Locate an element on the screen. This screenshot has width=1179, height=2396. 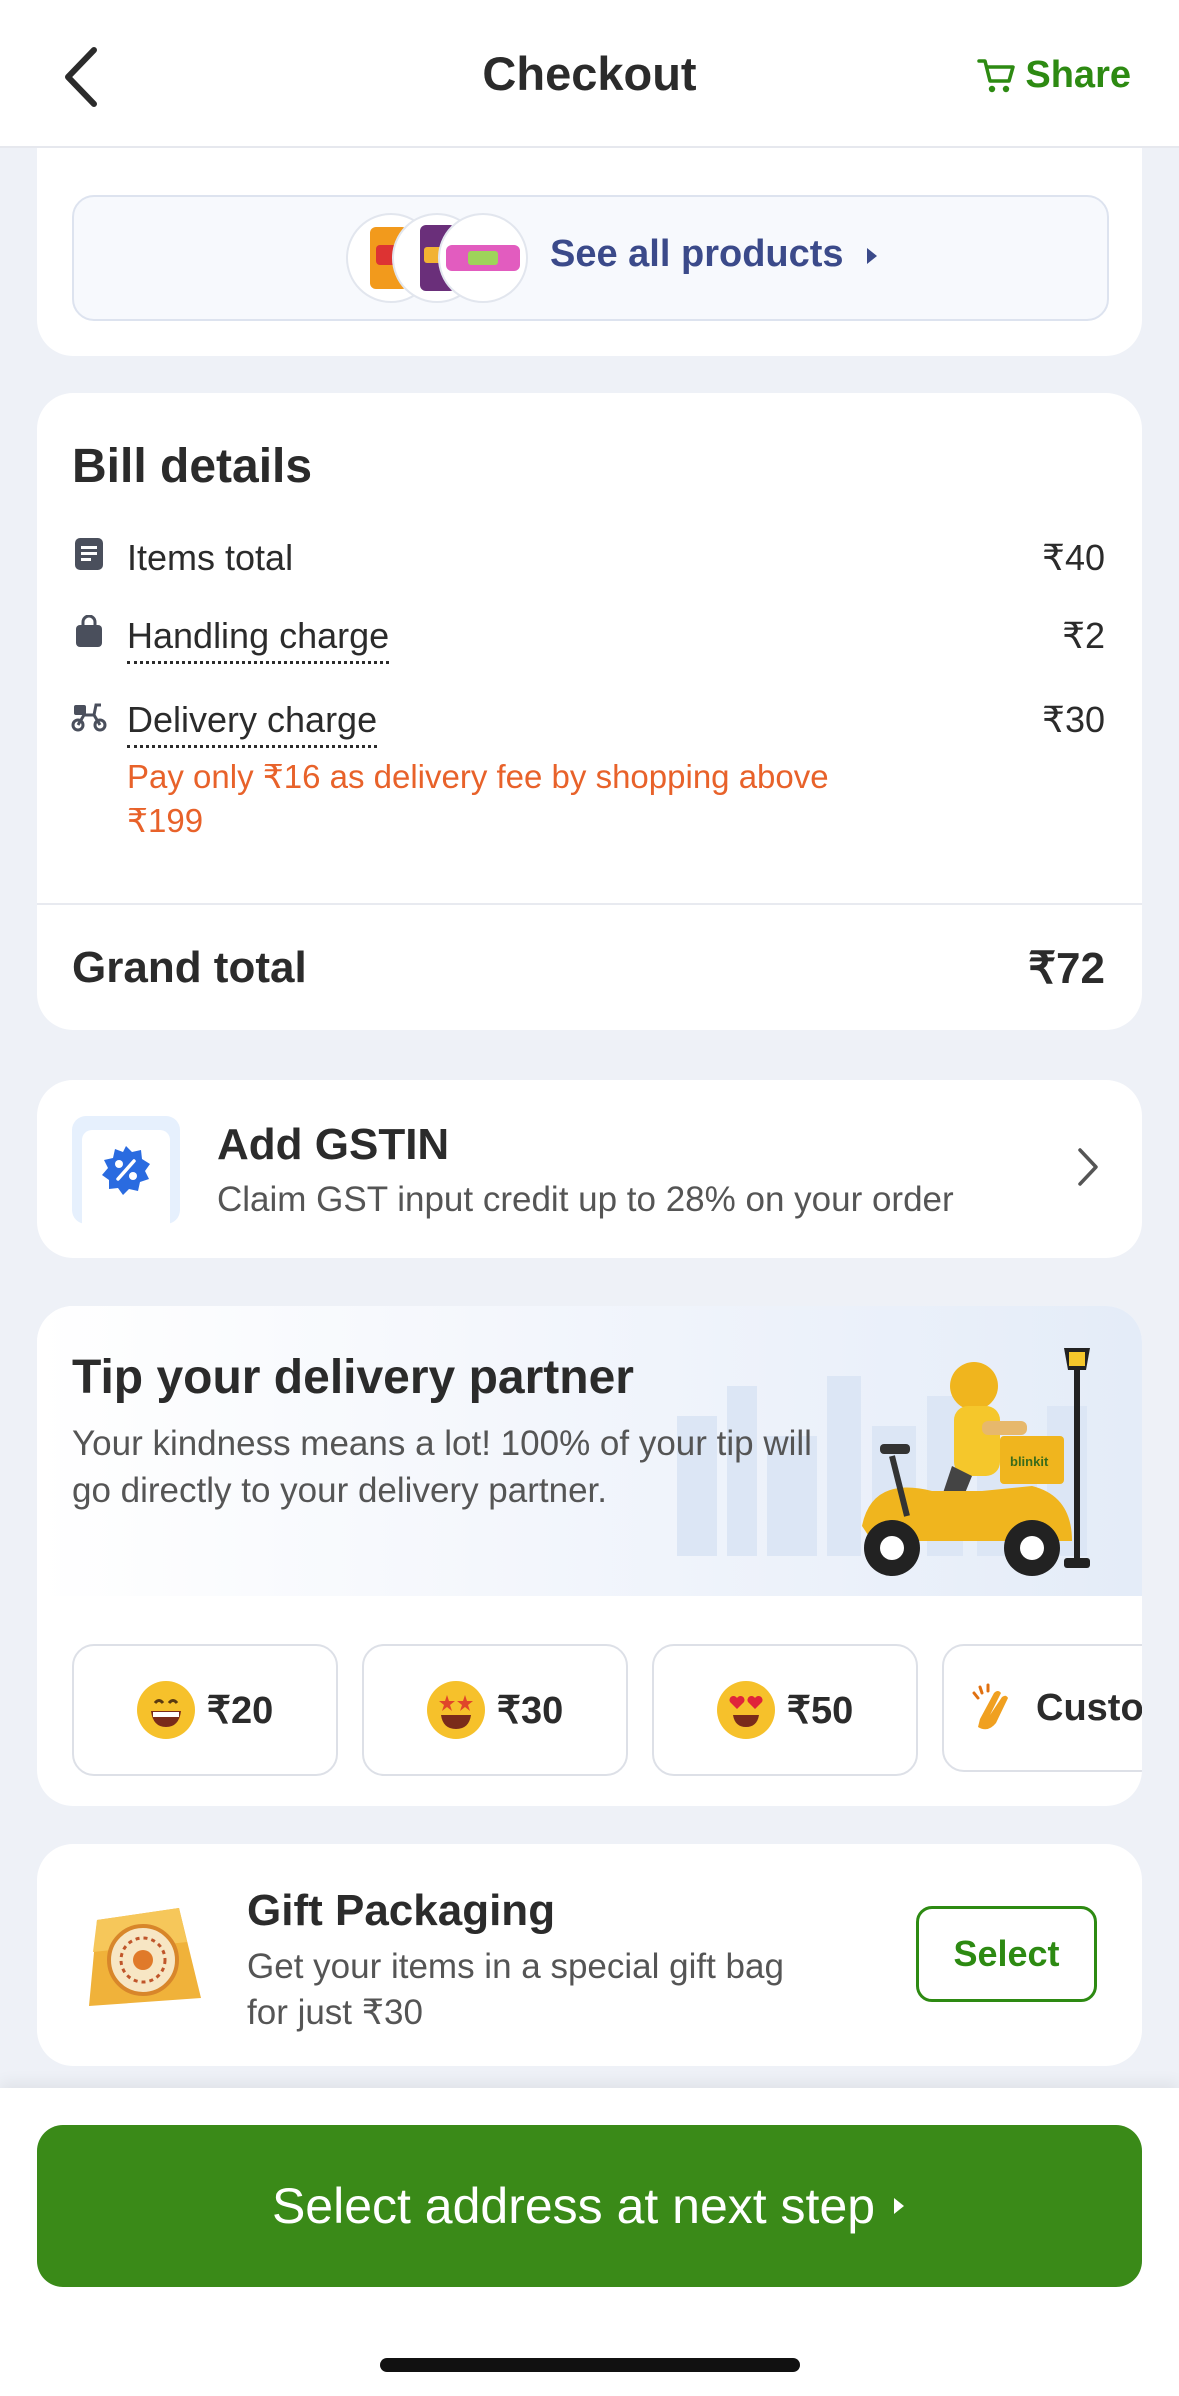
discount-badge-icon is located at coordinates (126, 1170).